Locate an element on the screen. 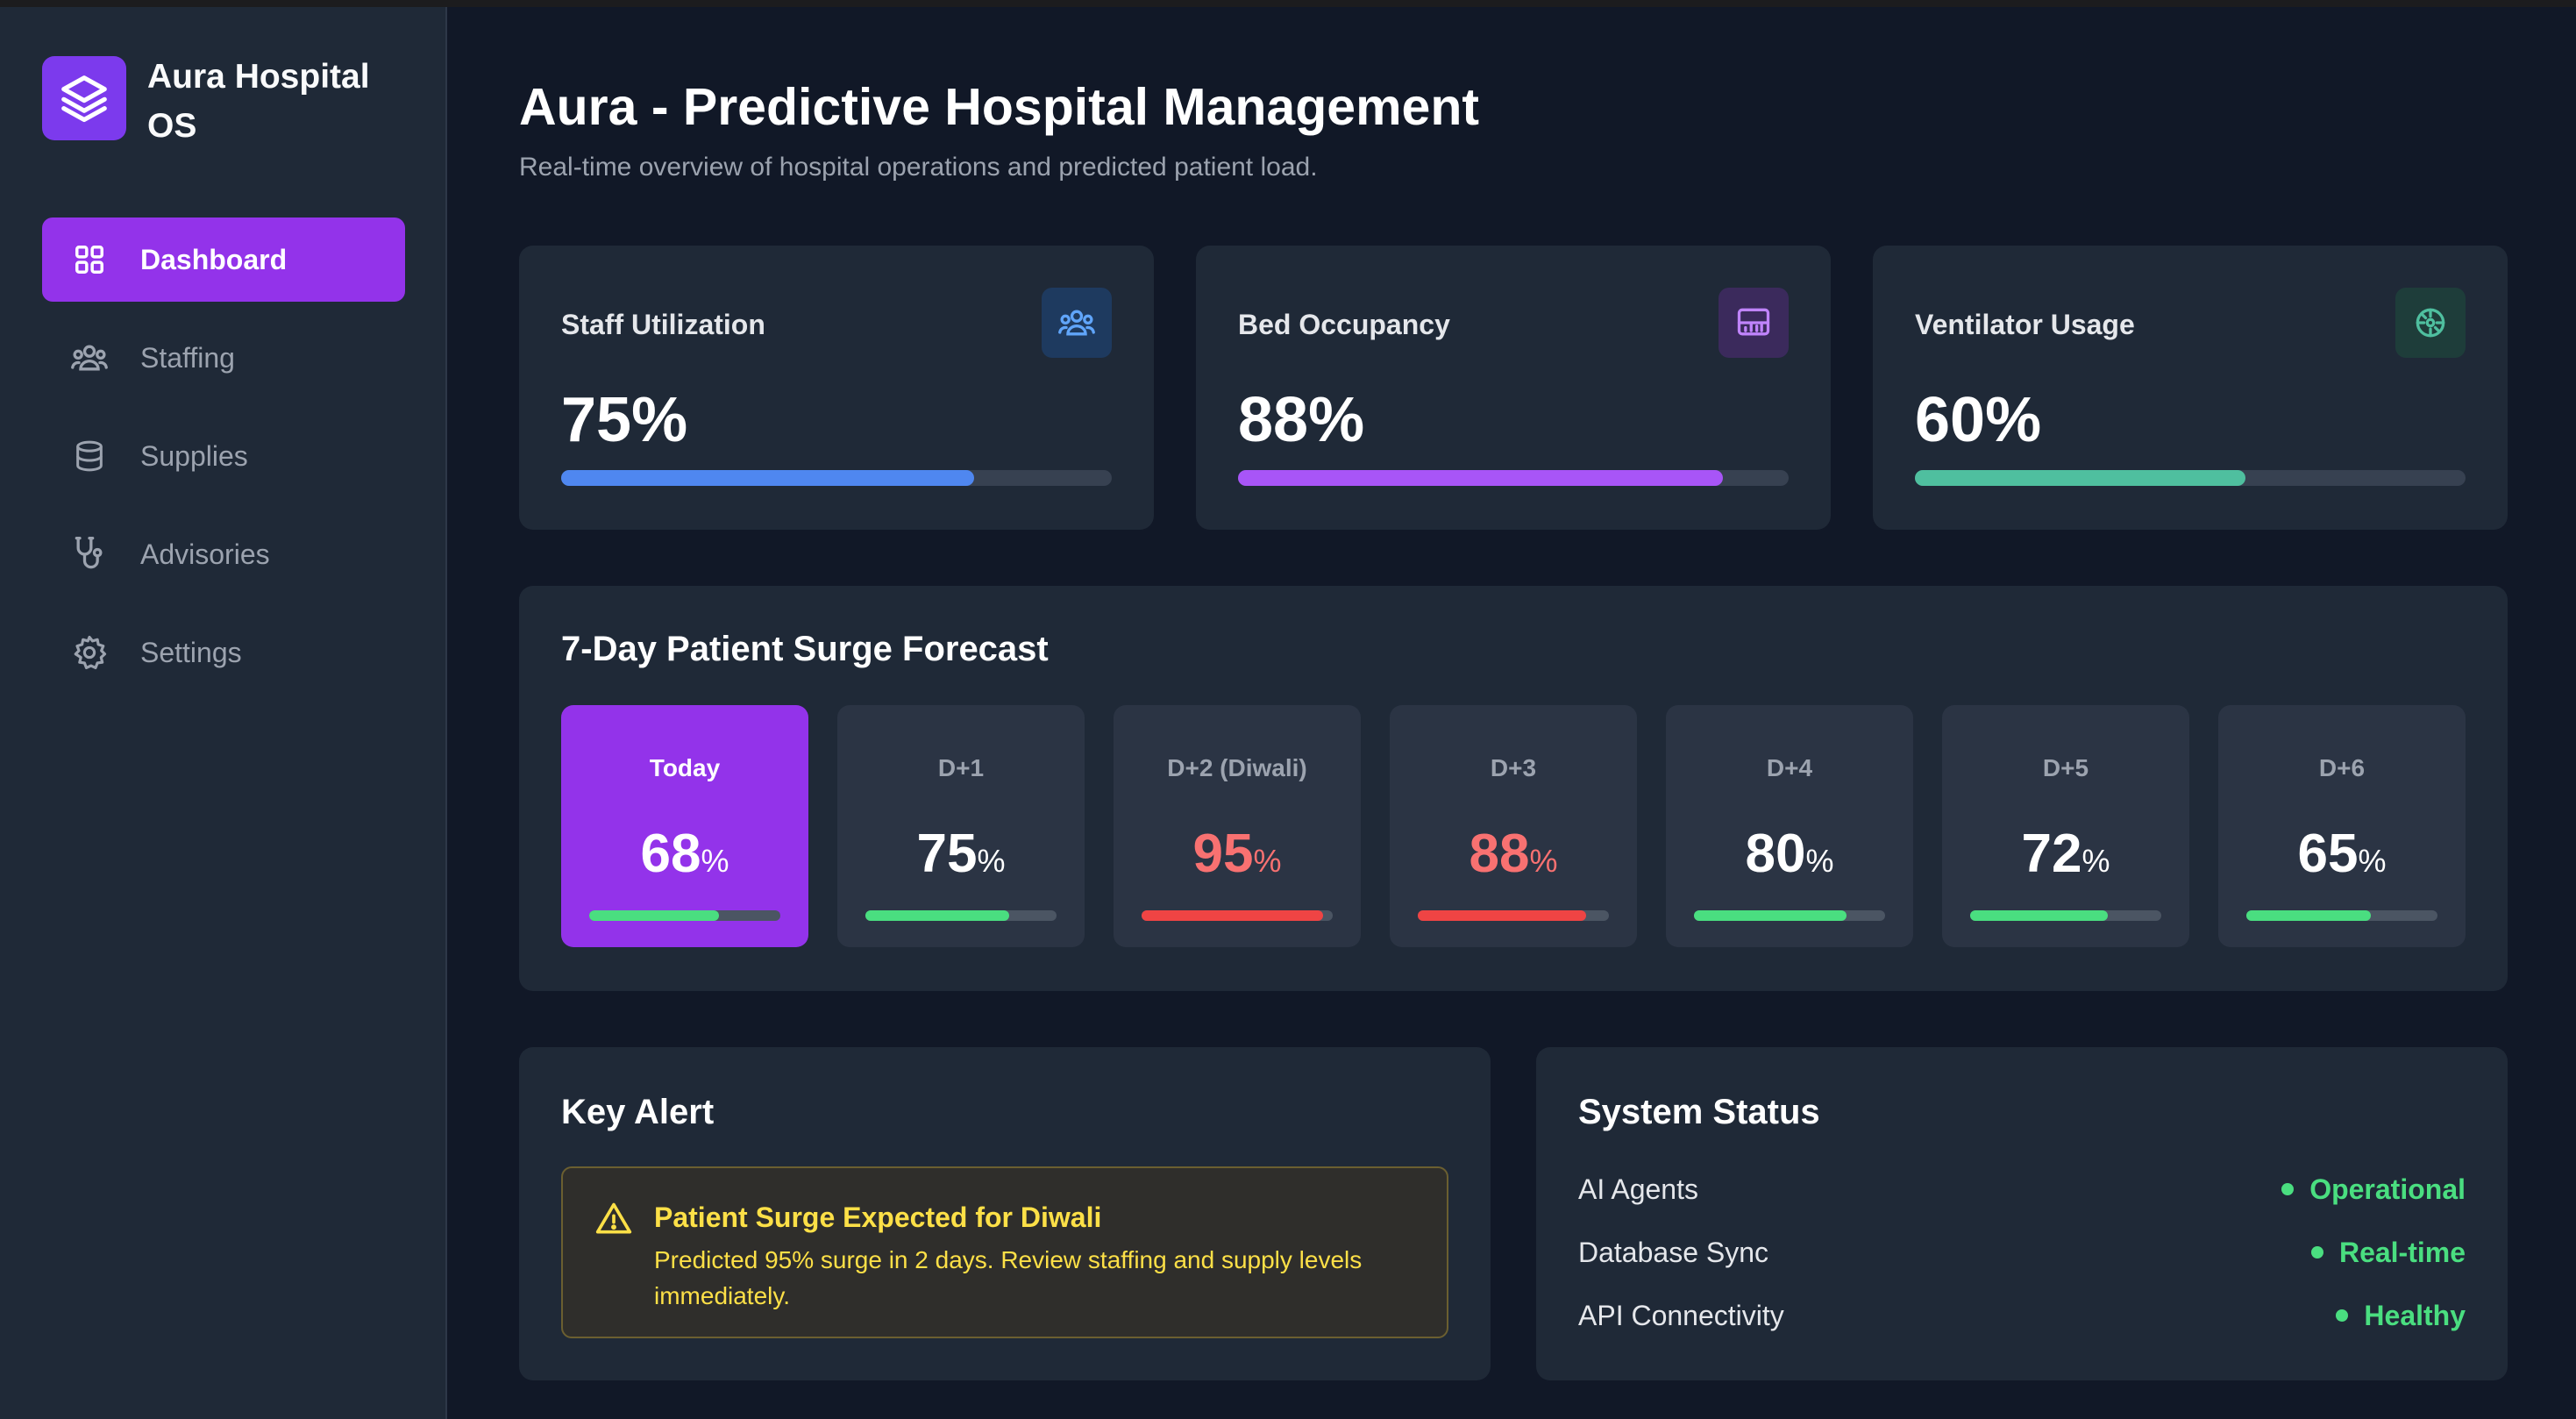  forecast-day-card: D+1 75% is located at coordinates (961, 826).